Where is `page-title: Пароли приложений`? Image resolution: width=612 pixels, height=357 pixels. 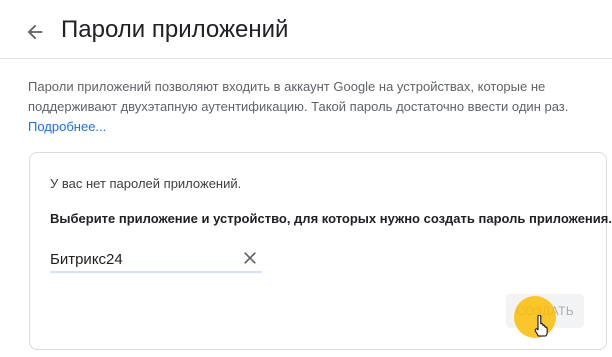 page-title: Пароли приложений is located at coordinates (175, 29).